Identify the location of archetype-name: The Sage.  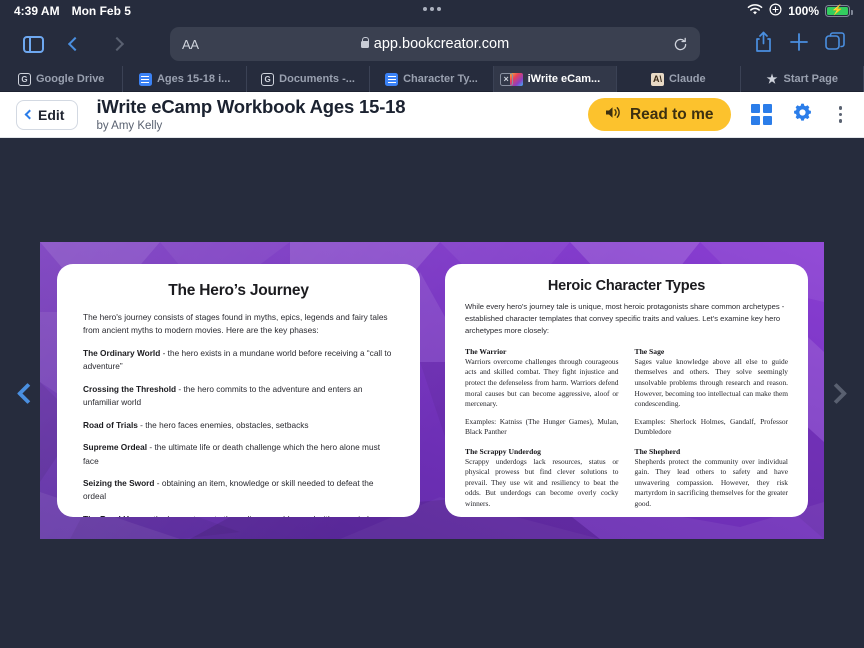
(649, 351).